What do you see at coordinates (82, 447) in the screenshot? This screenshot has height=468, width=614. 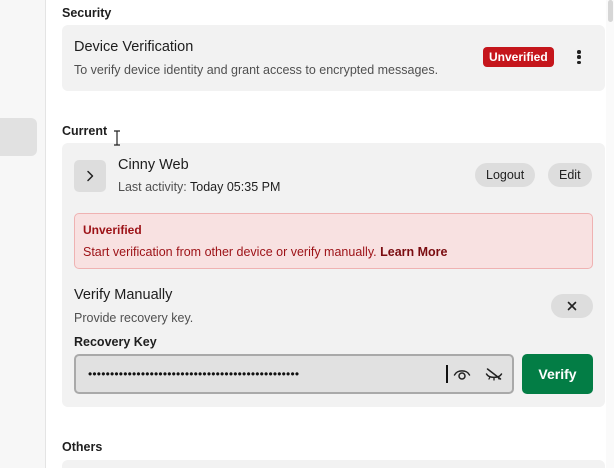 I see `others-section-label: Others` at bounding box center [82, 447].